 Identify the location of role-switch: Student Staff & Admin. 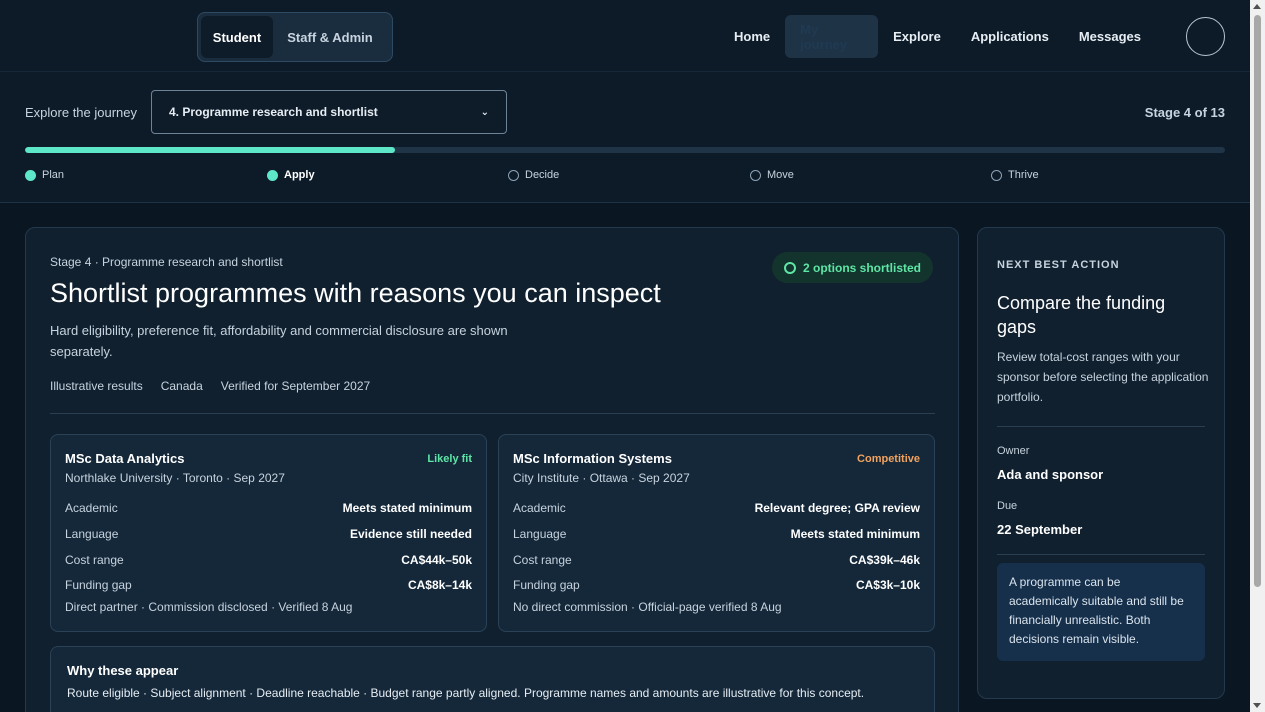
(295, 37).